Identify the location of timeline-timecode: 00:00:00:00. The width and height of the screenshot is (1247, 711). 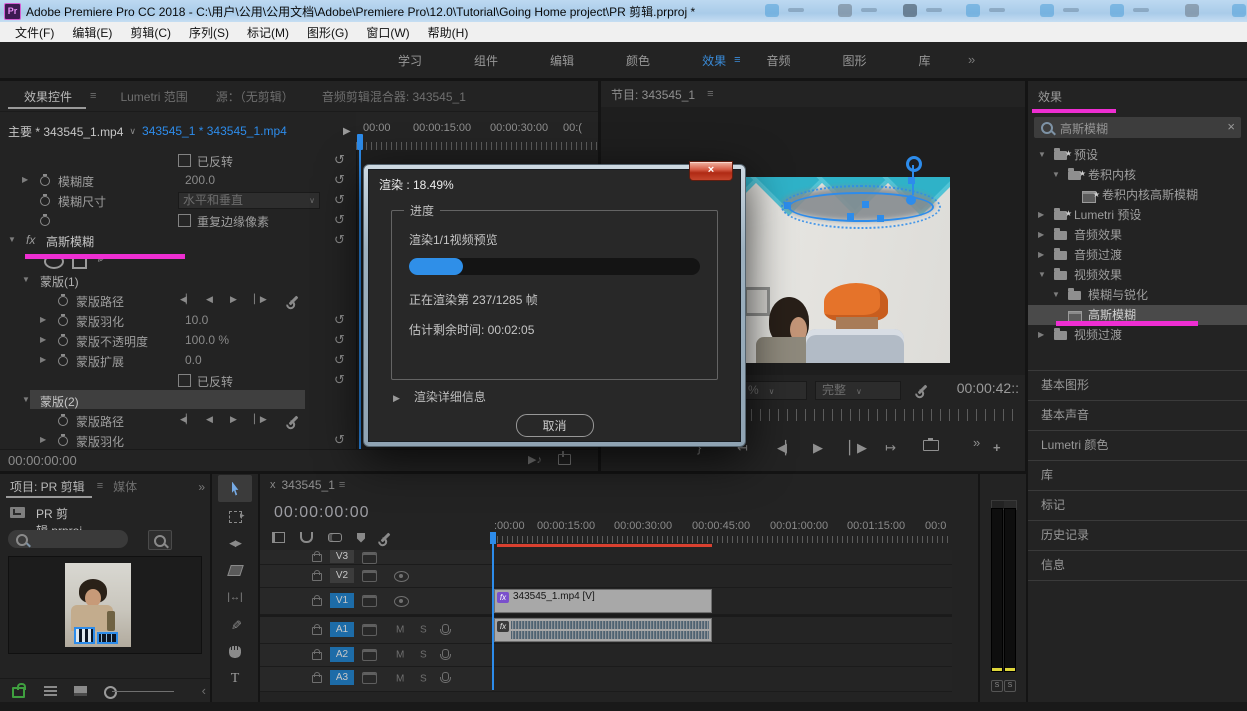
(322, 513).